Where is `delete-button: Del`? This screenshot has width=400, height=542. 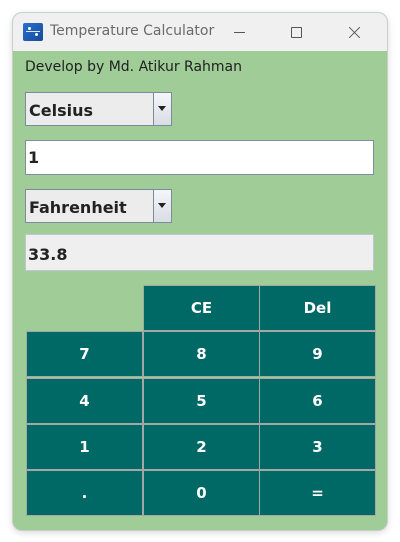
delete-button: Del is located at coordinates (317, 308).